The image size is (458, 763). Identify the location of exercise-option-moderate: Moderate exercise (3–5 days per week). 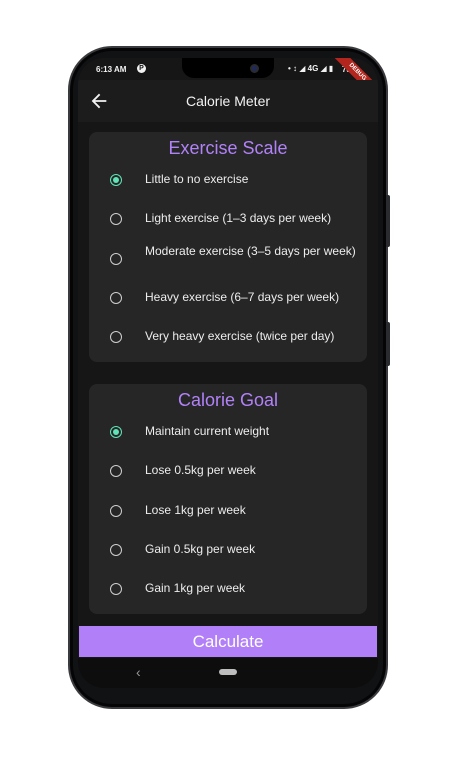
(228, 259).